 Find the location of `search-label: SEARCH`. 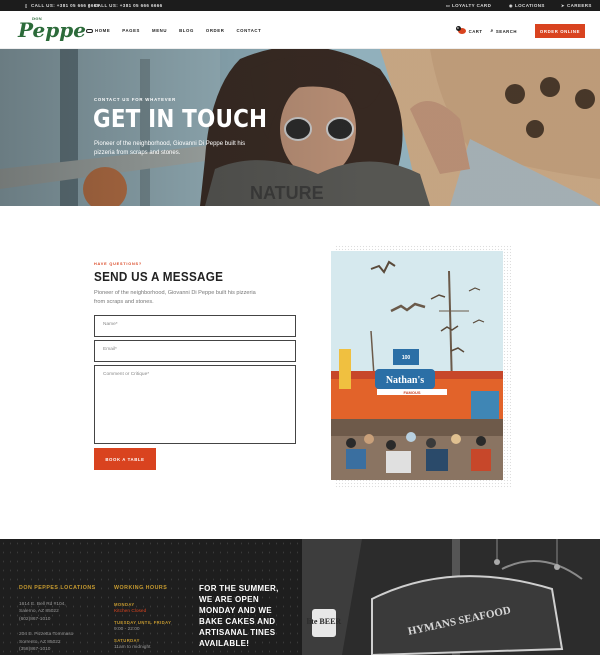

search-label: SEARCH is located at coordinates (506, 31).